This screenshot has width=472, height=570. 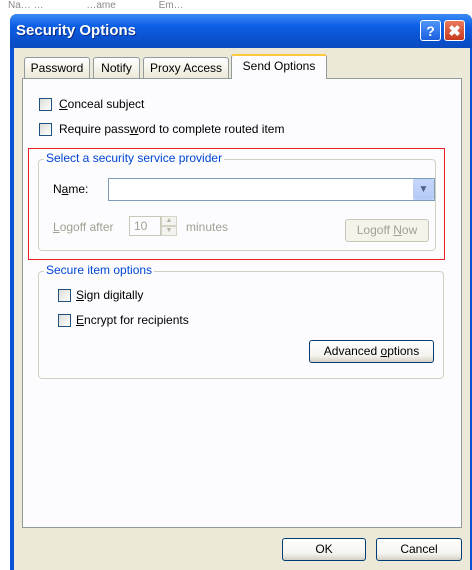 I want to click on tab-label: Proxy Access, so click(x=186, y=68).